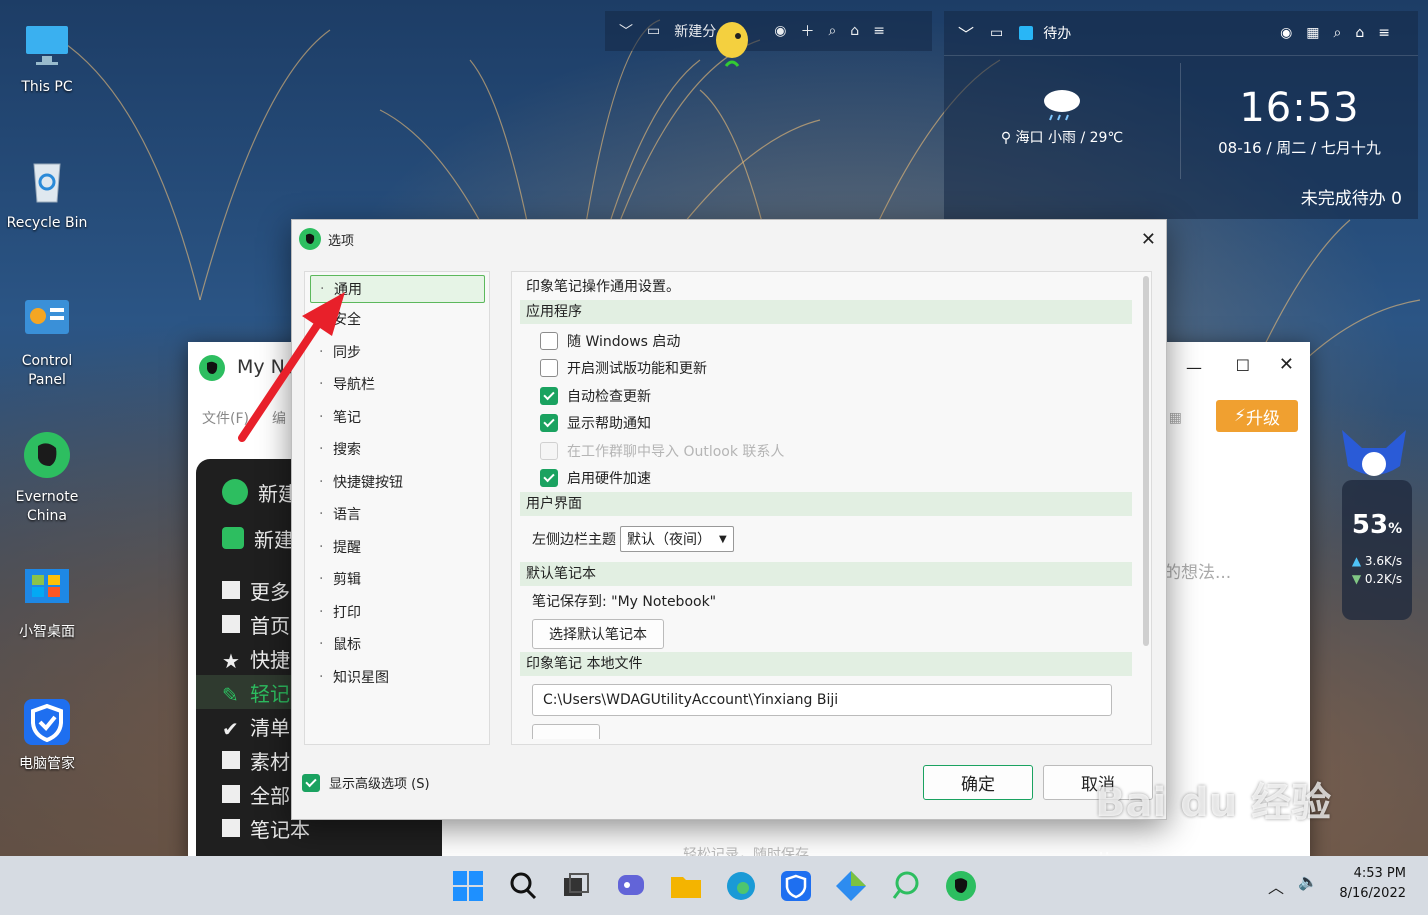  I want to click on content-scrollbar, so click(1146, 461).